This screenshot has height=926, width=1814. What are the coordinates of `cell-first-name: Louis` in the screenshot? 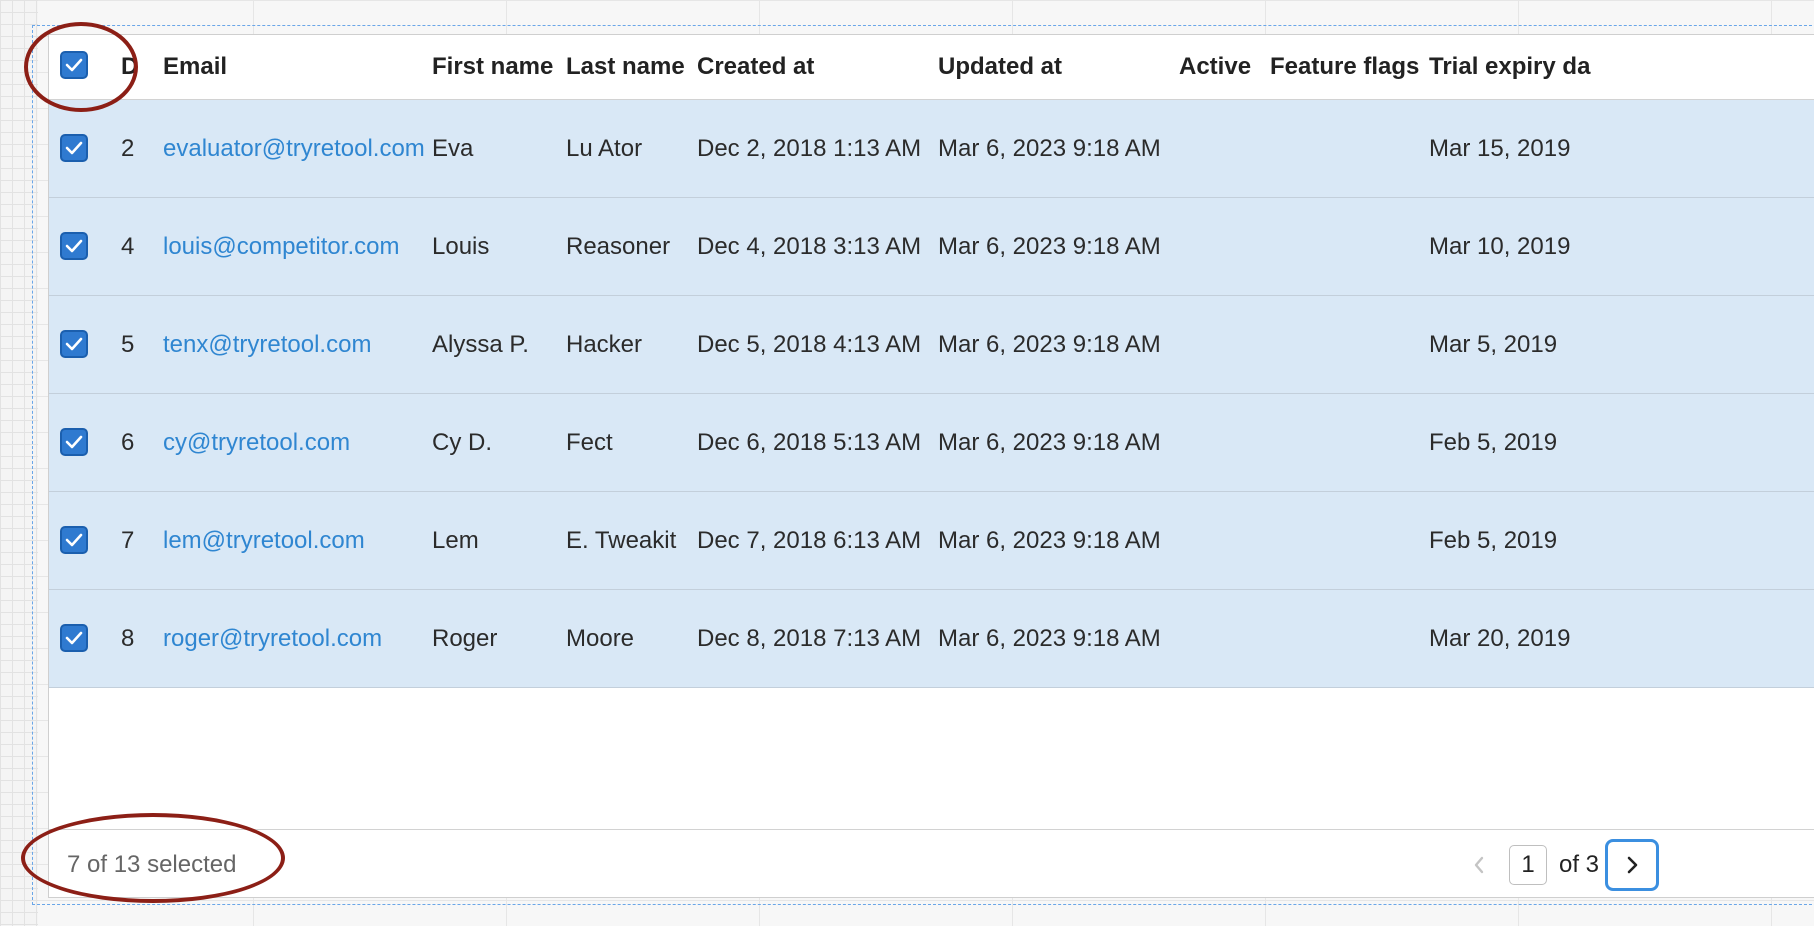 It's located at (461, 246).